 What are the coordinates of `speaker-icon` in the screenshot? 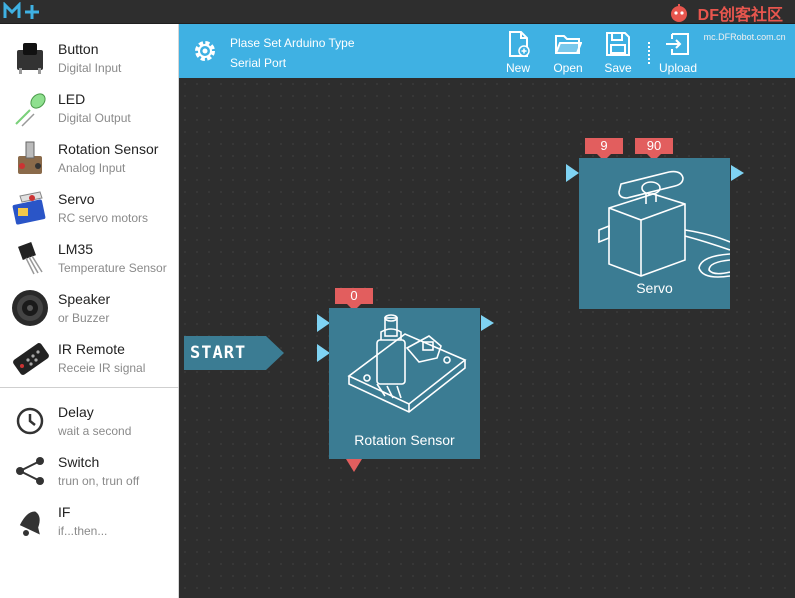 It's located at (30, 308).